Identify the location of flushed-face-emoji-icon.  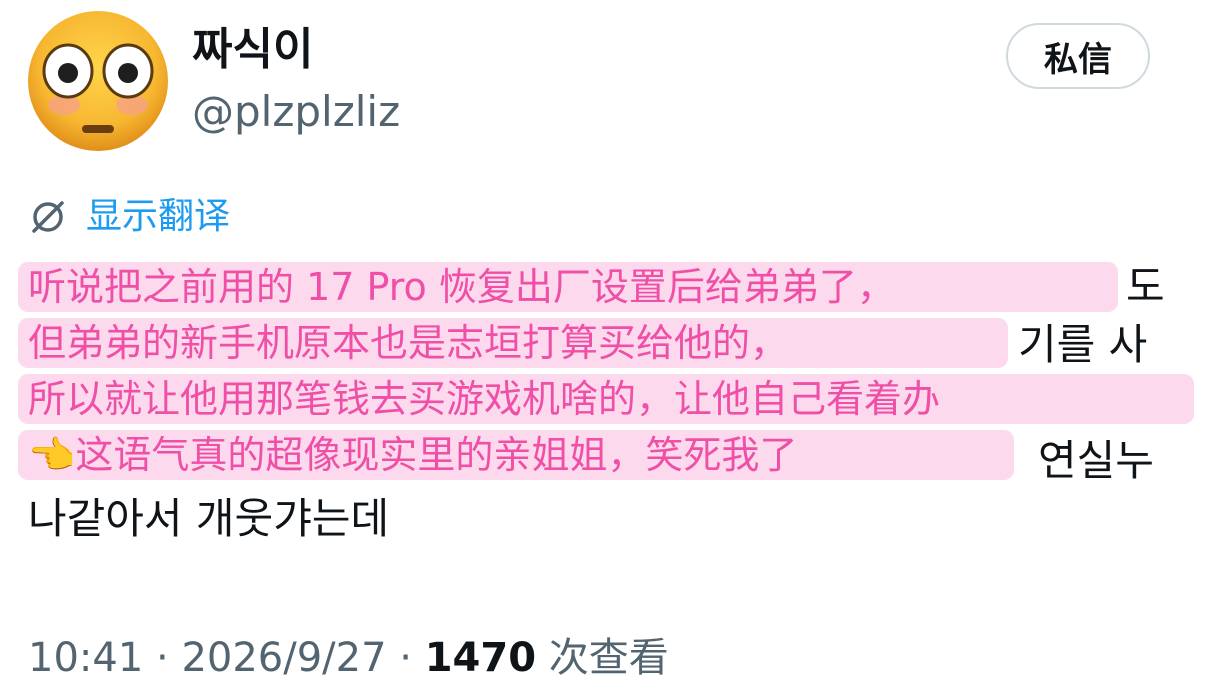
(98, 81).